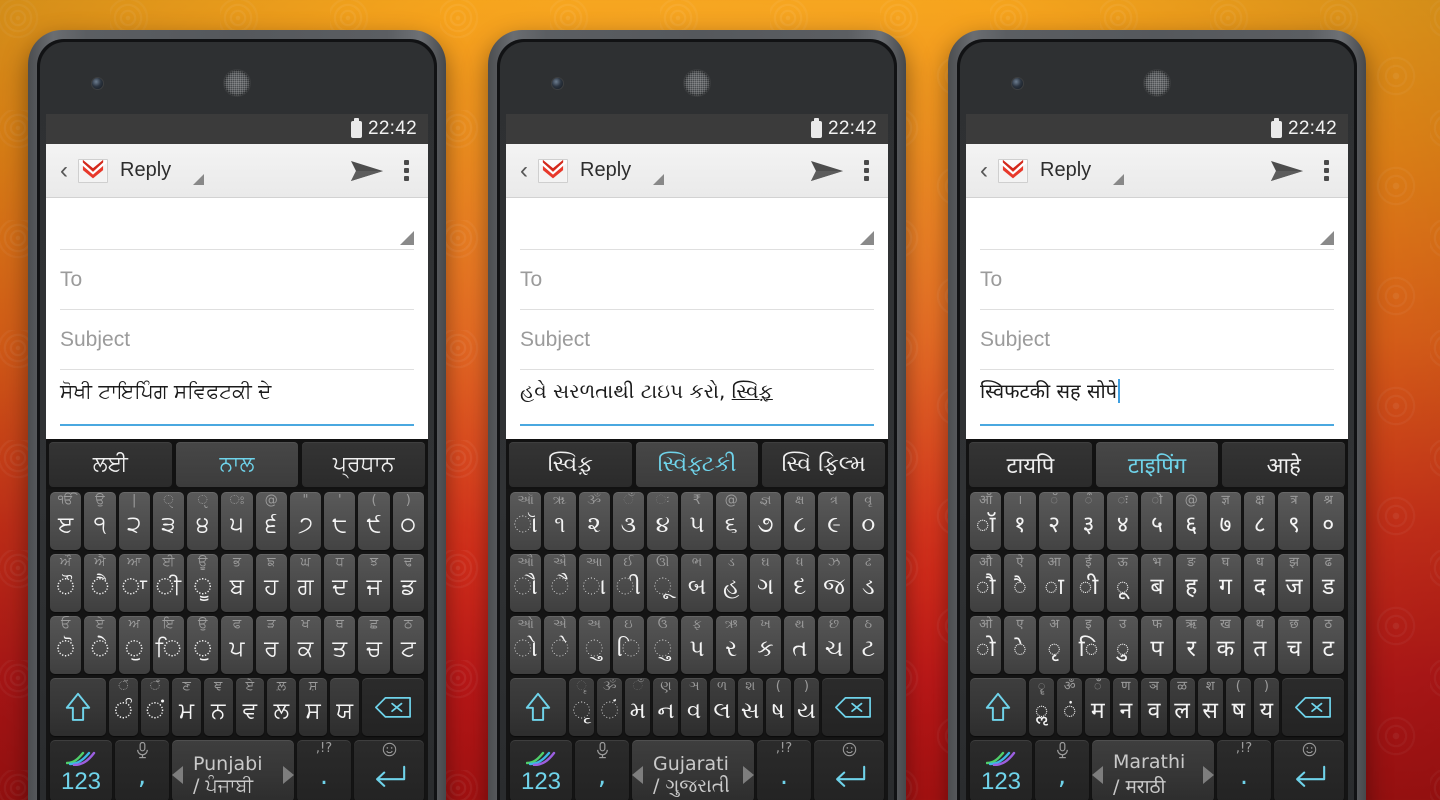 This screenshot has width=1440, height=800. I want to click on key-ल: ळल, so click(1182, 707).